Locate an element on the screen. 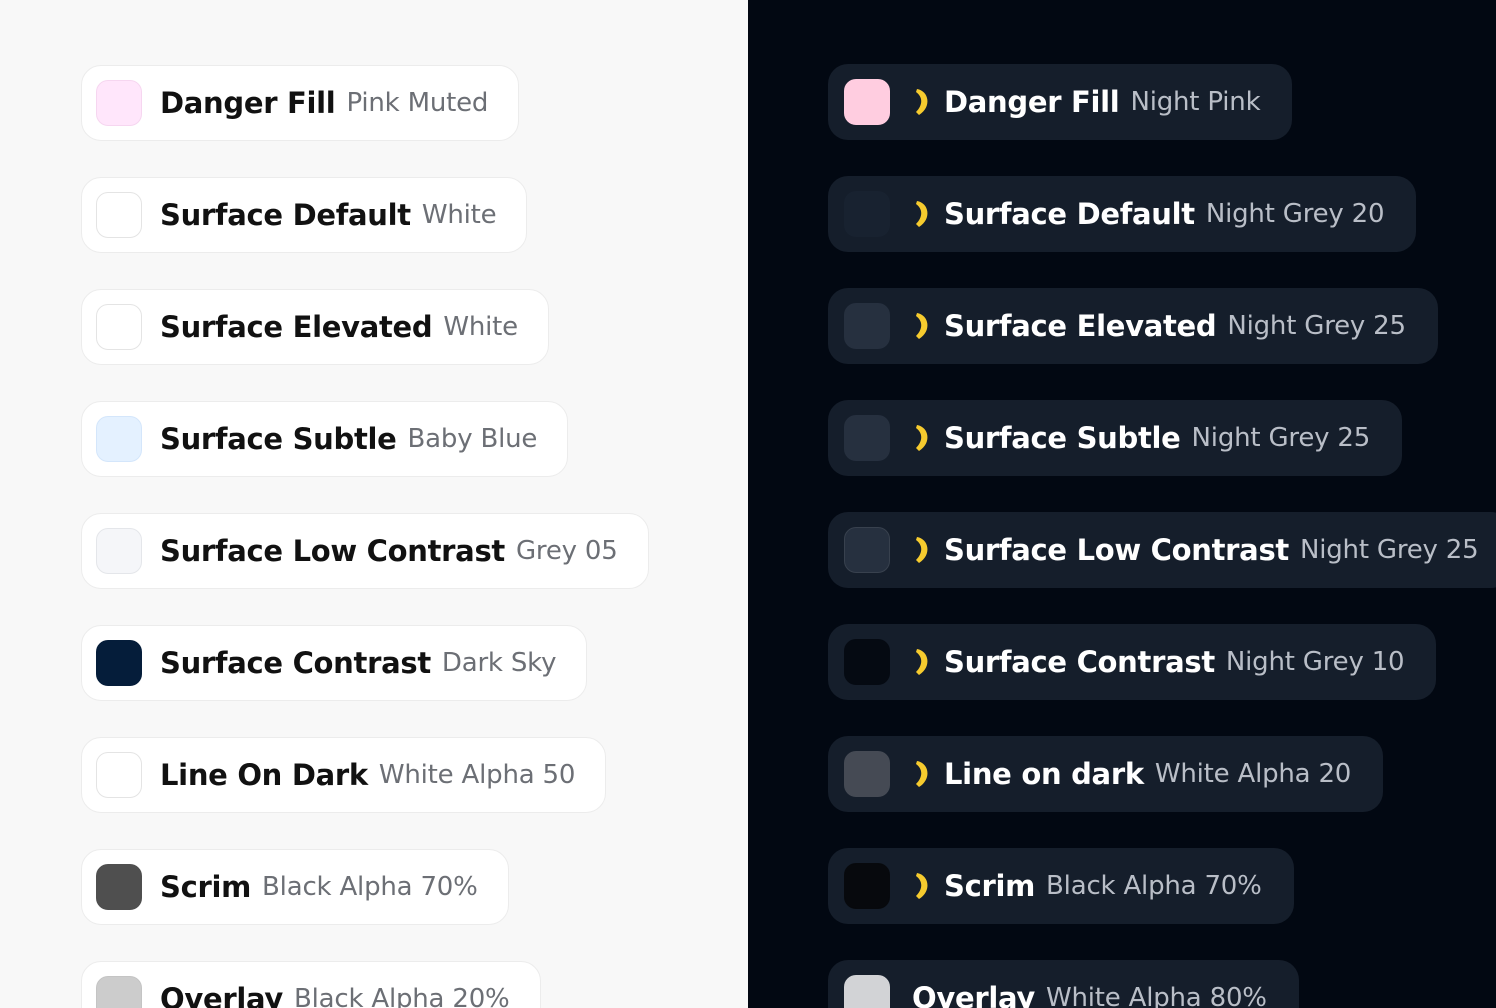  color-swatch-overlay-dark is located at coordinates (867, 991).